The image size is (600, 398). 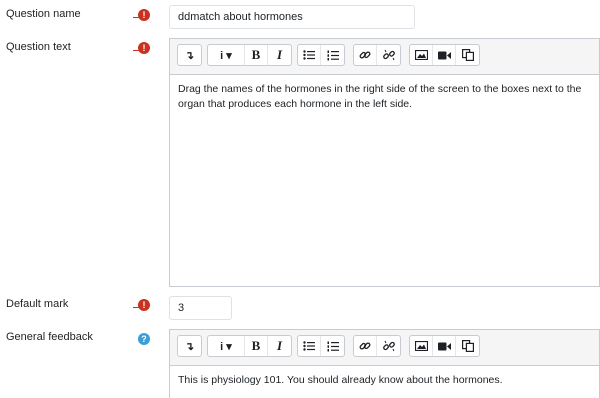 What do you see at coordinates (43, 14) in the screenshot?
I see `question-name-label: Question name` at bounding box center [43, 14].